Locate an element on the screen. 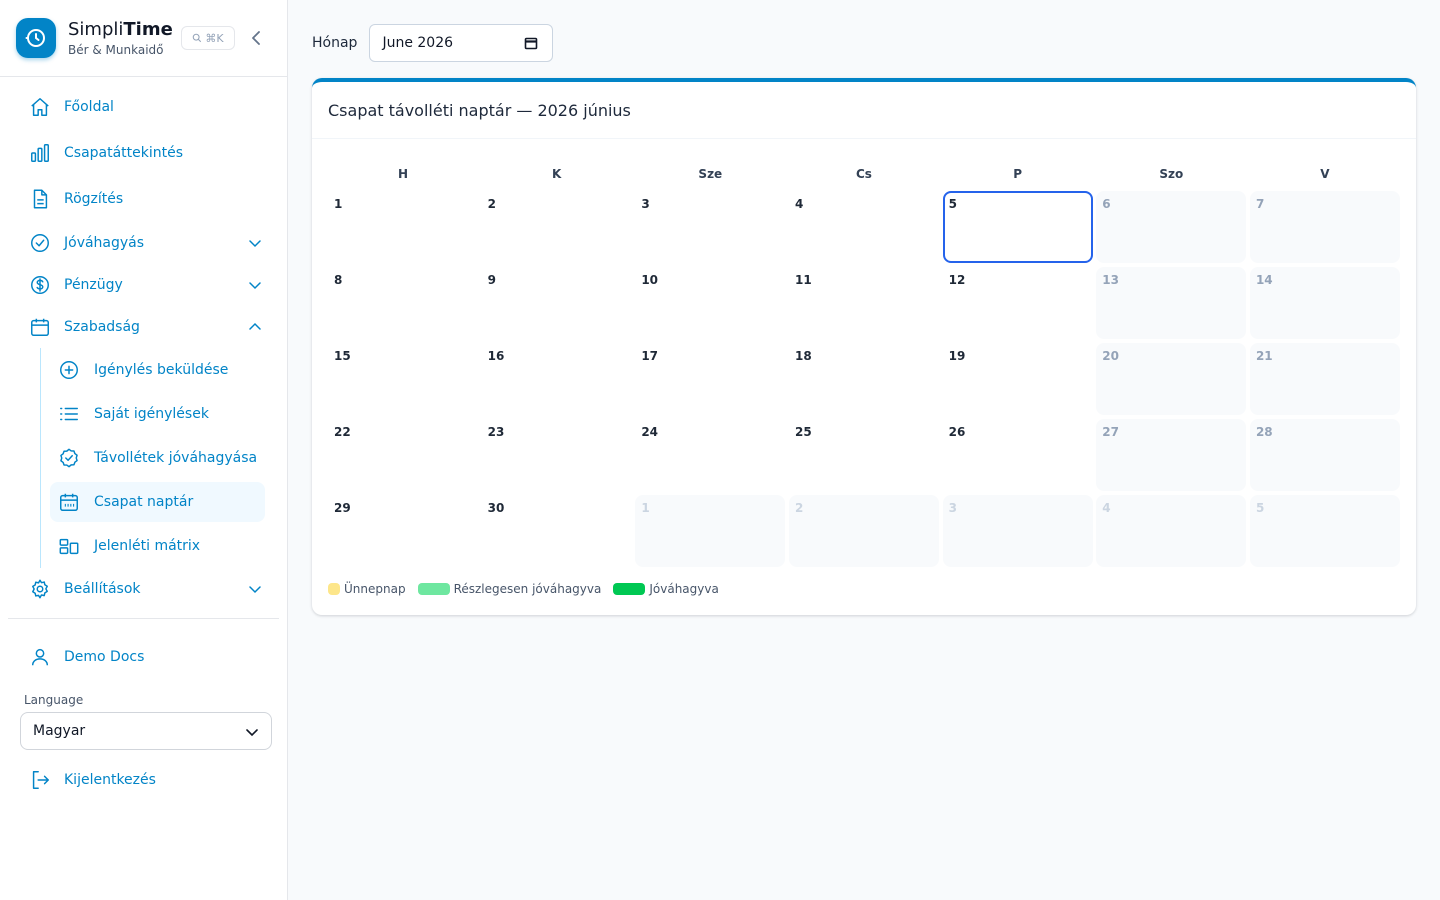  calendar-day: 18 is located at coordinates (864, 379).